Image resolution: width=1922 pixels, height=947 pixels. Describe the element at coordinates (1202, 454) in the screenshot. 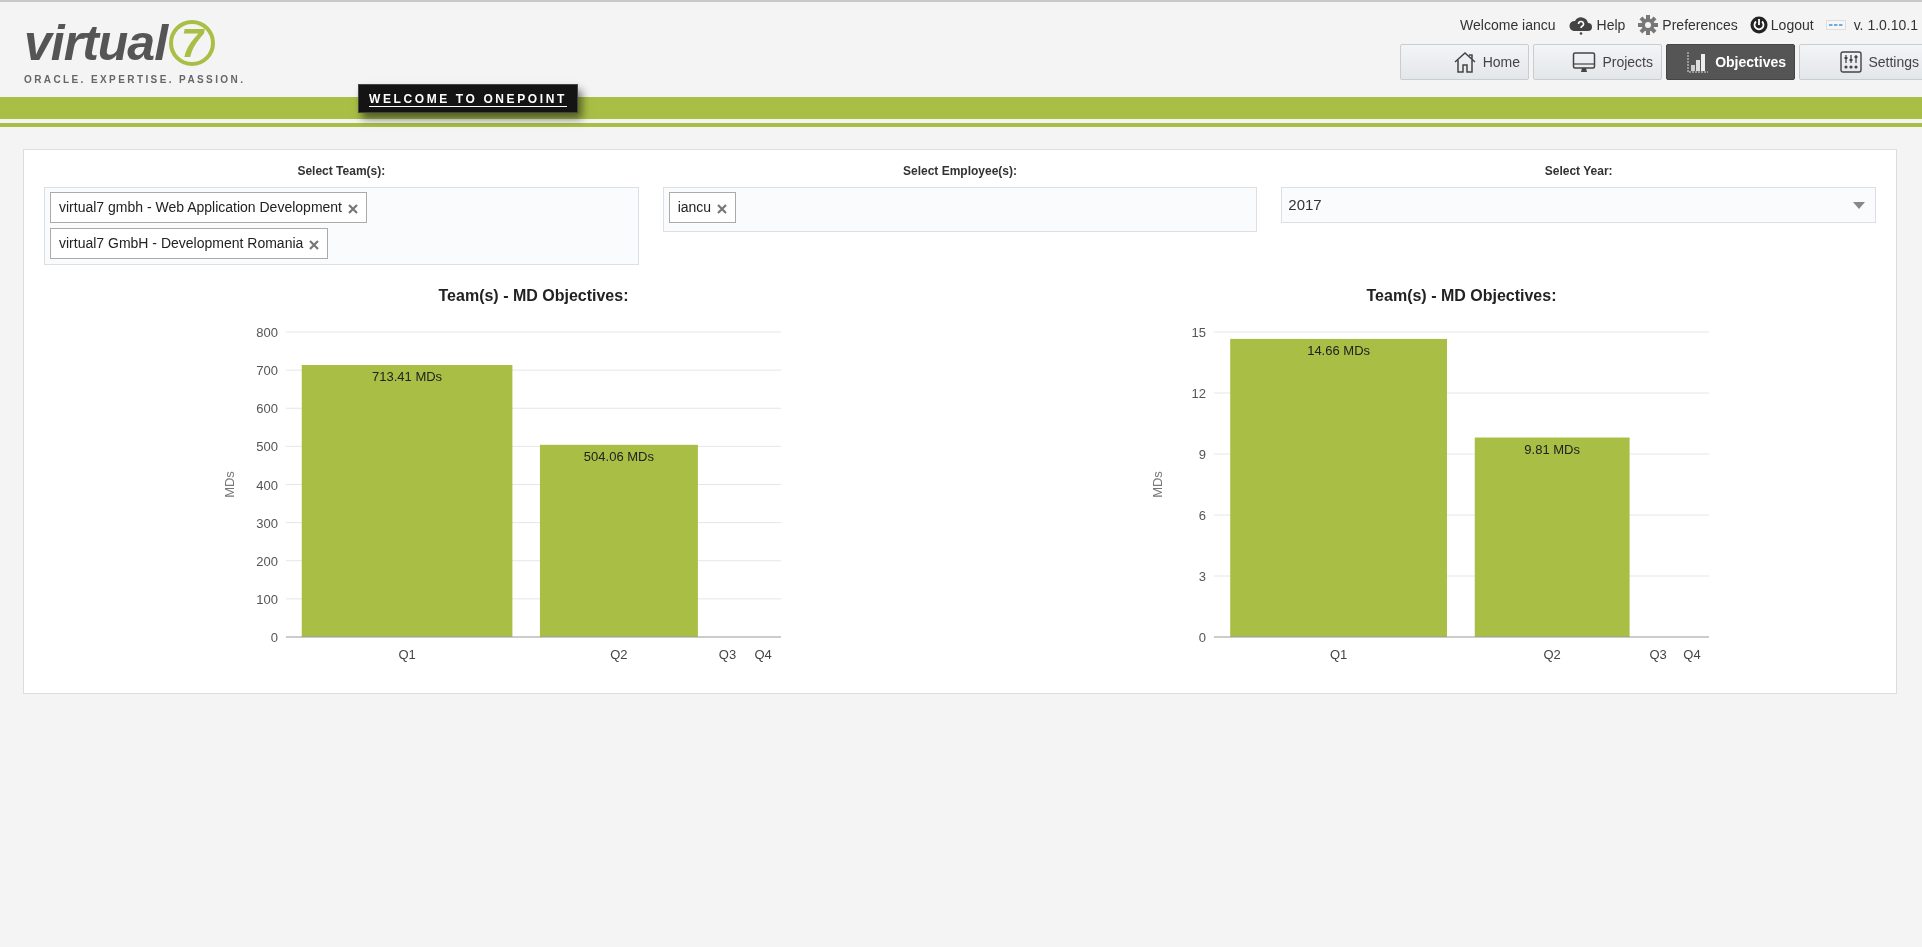

I see `y-tick-label: 9` at that location.